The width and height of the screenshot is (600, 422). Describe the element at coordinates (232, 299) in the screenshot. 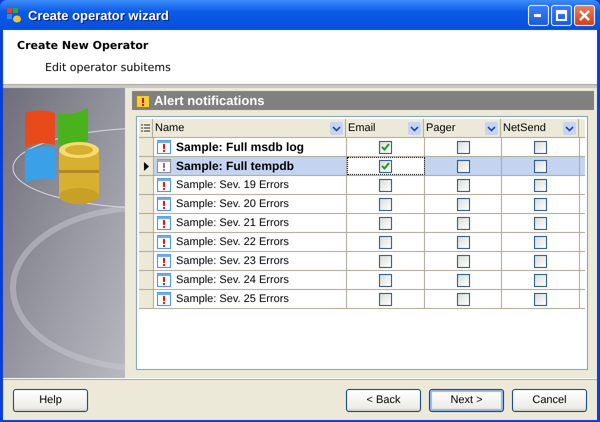

I see `alert-name: Sample: Sev. 25 Errors` at that location.